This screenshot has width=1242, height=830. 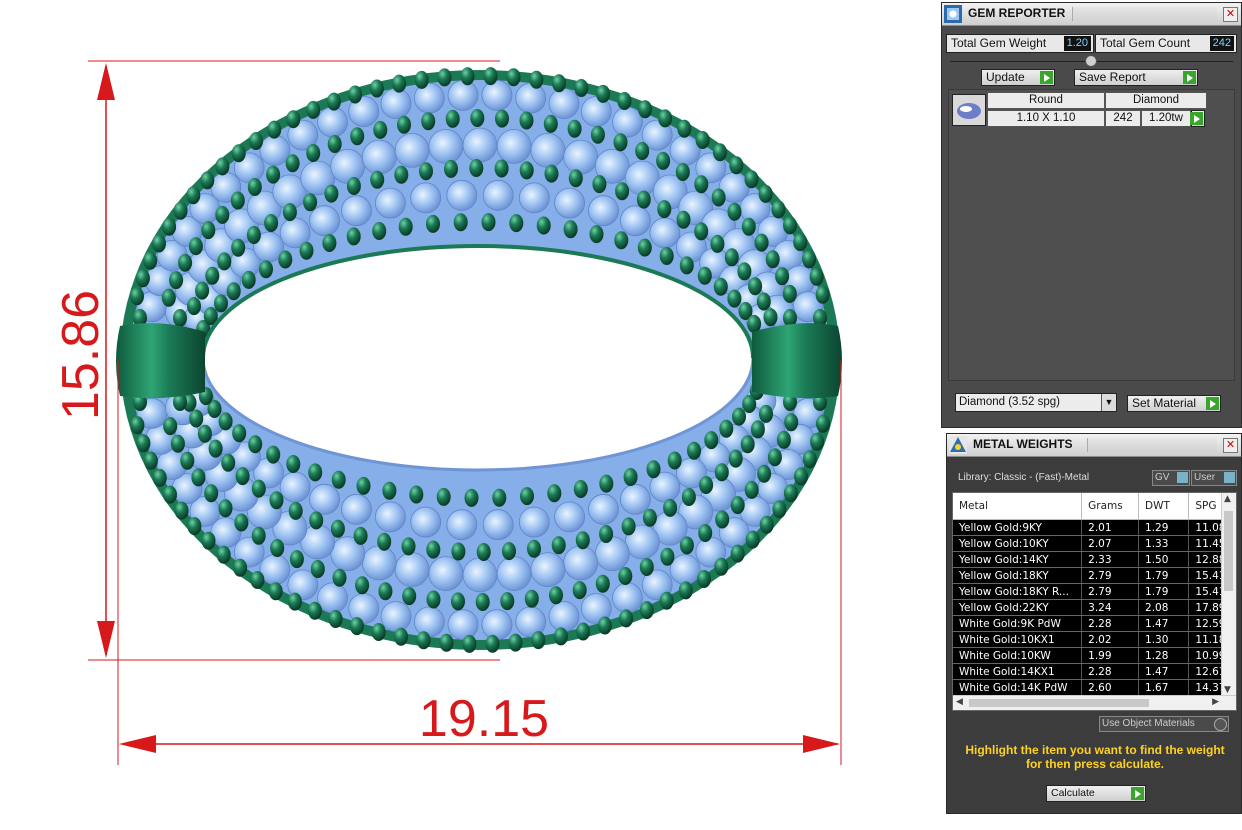 I want to click on column-header-metal: Metal, so click(x=1018, y=506).